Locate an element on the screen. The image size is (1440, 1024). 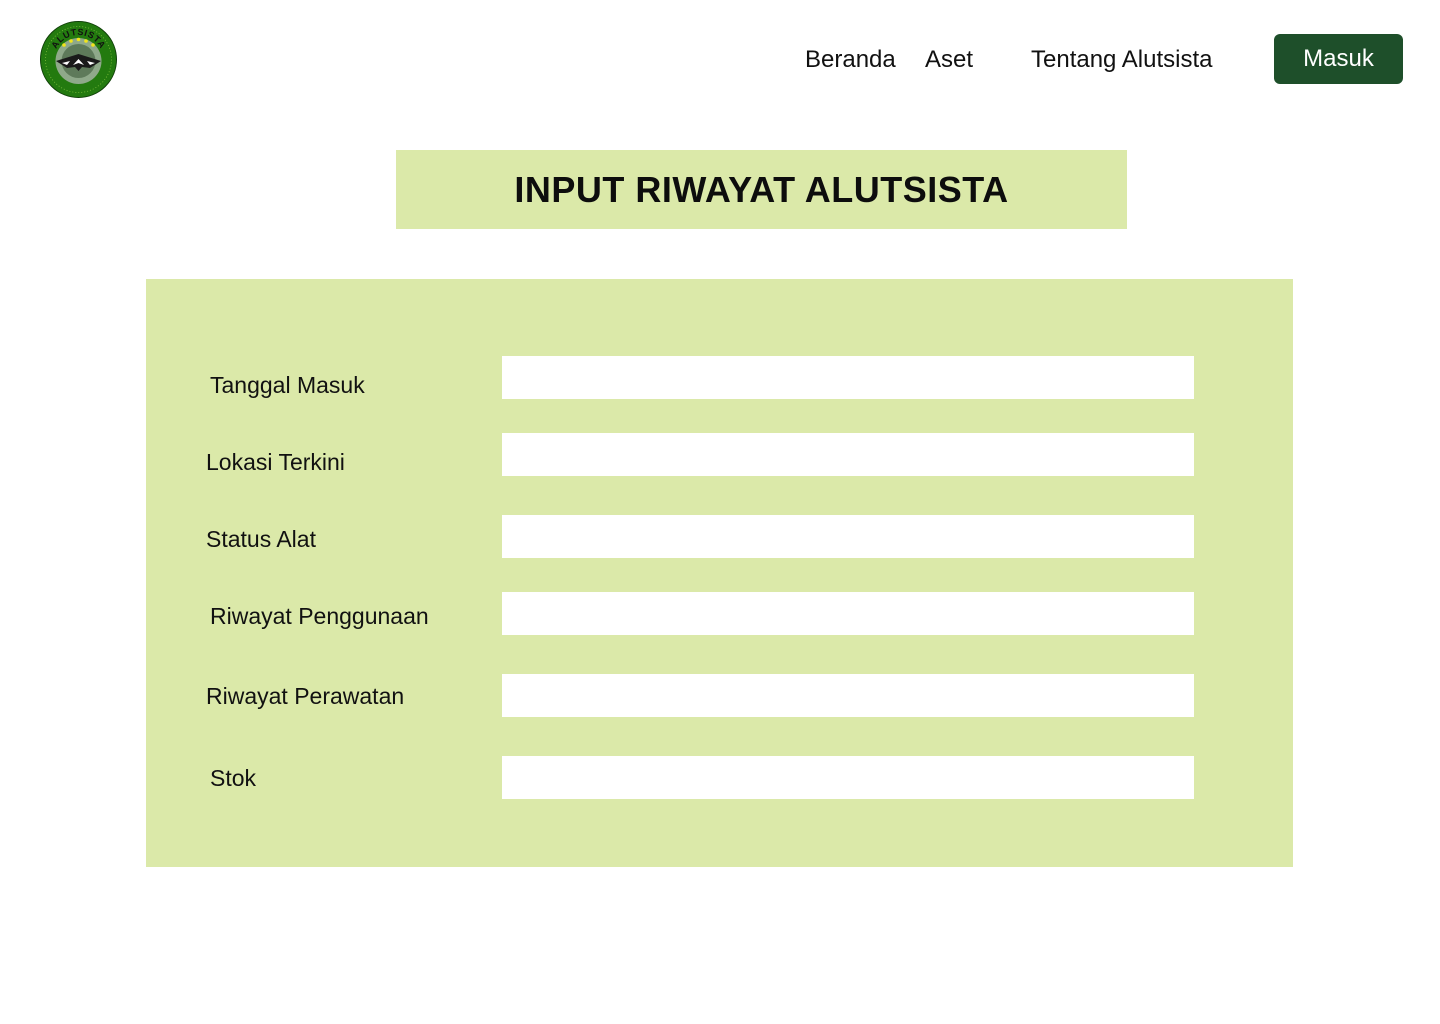
label-tanggal-masuk: Tanggal Masuk is located at coordinates (287, 385).